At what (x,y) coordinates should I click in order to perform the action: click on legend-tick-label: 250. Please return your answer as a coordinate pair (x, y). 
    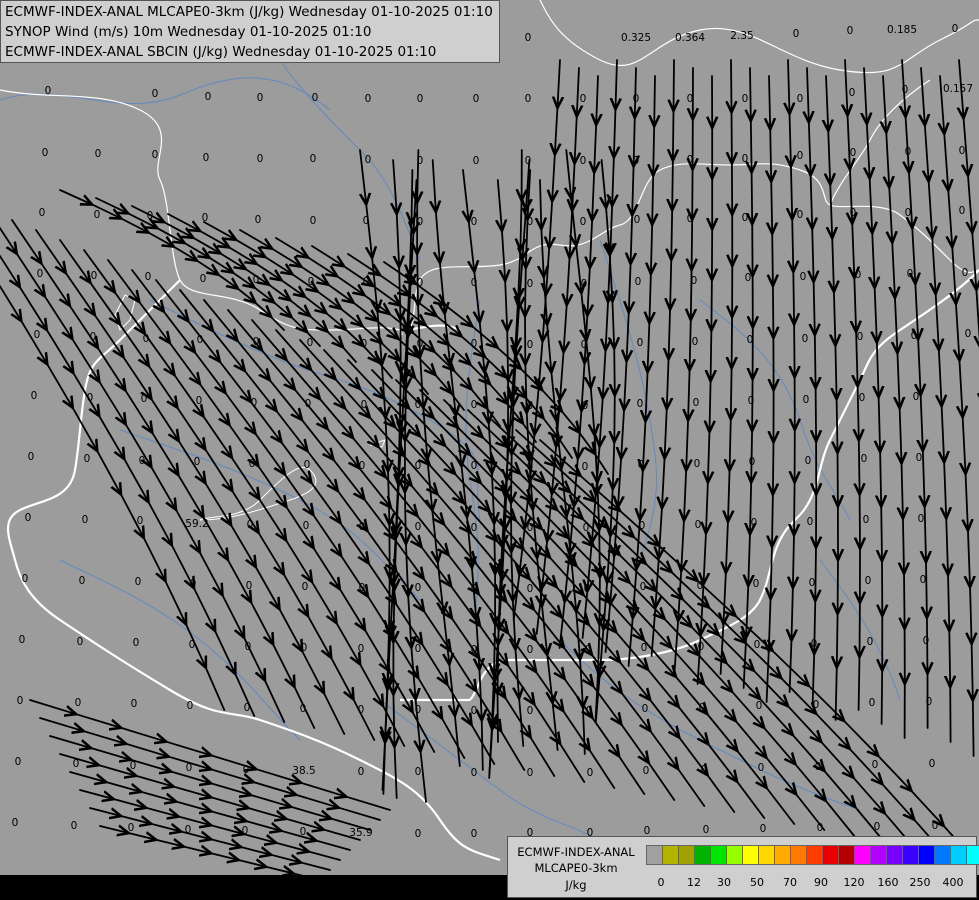
    Looking at the image, I should click on (920, 882).